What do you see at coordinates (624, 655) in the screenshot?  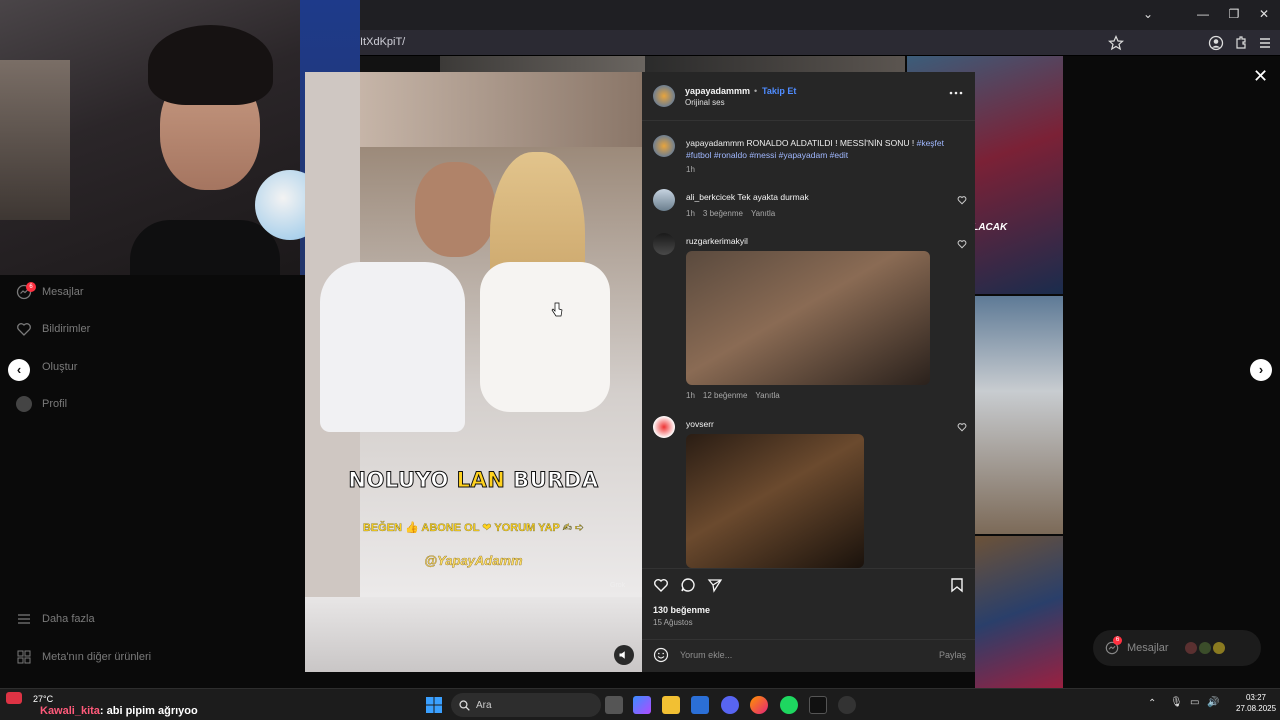 I see `mute-button` at bounding box center [624, 655].